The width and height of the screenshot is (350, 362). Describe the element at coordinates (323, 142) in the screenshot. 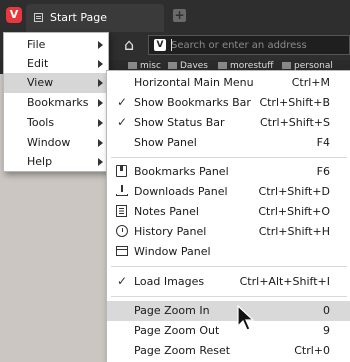

I see `menu-item-shortcut: F4` at that location.